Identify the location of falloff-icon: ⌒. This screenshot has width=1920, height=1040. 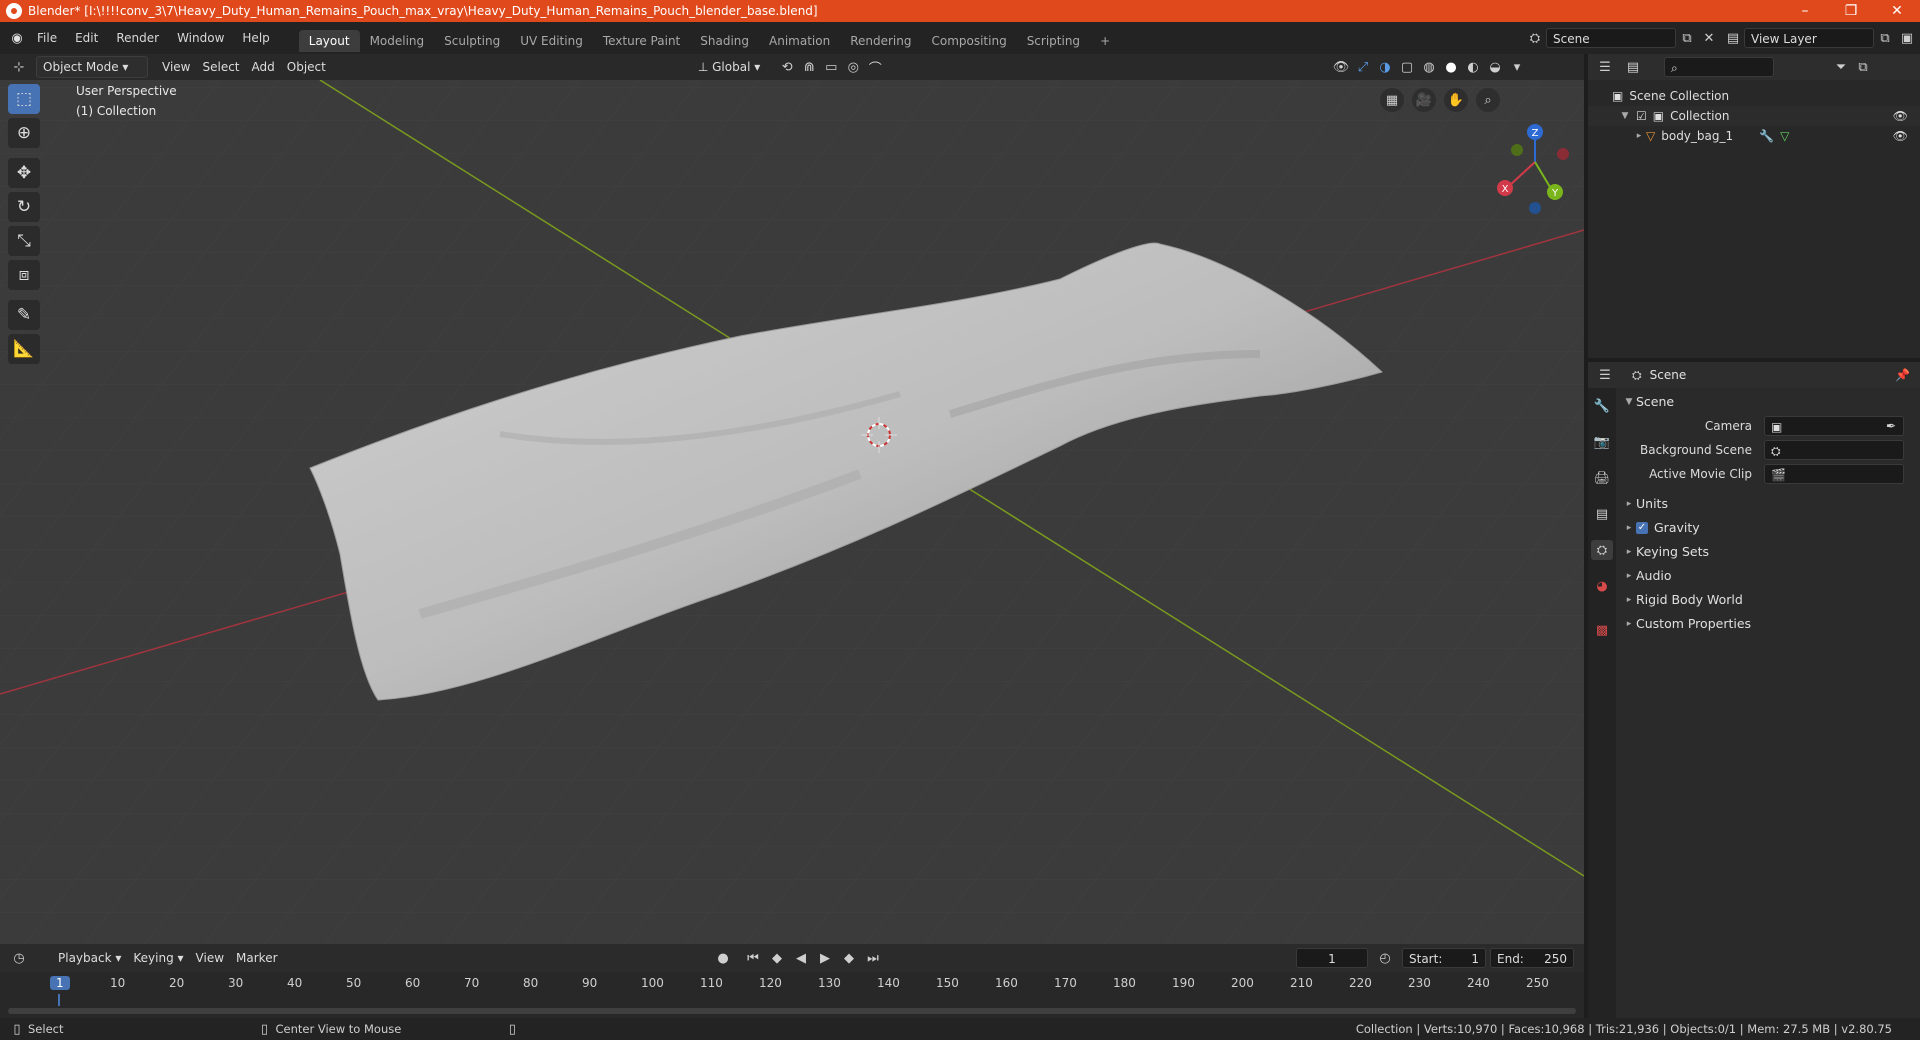
(875, 67).